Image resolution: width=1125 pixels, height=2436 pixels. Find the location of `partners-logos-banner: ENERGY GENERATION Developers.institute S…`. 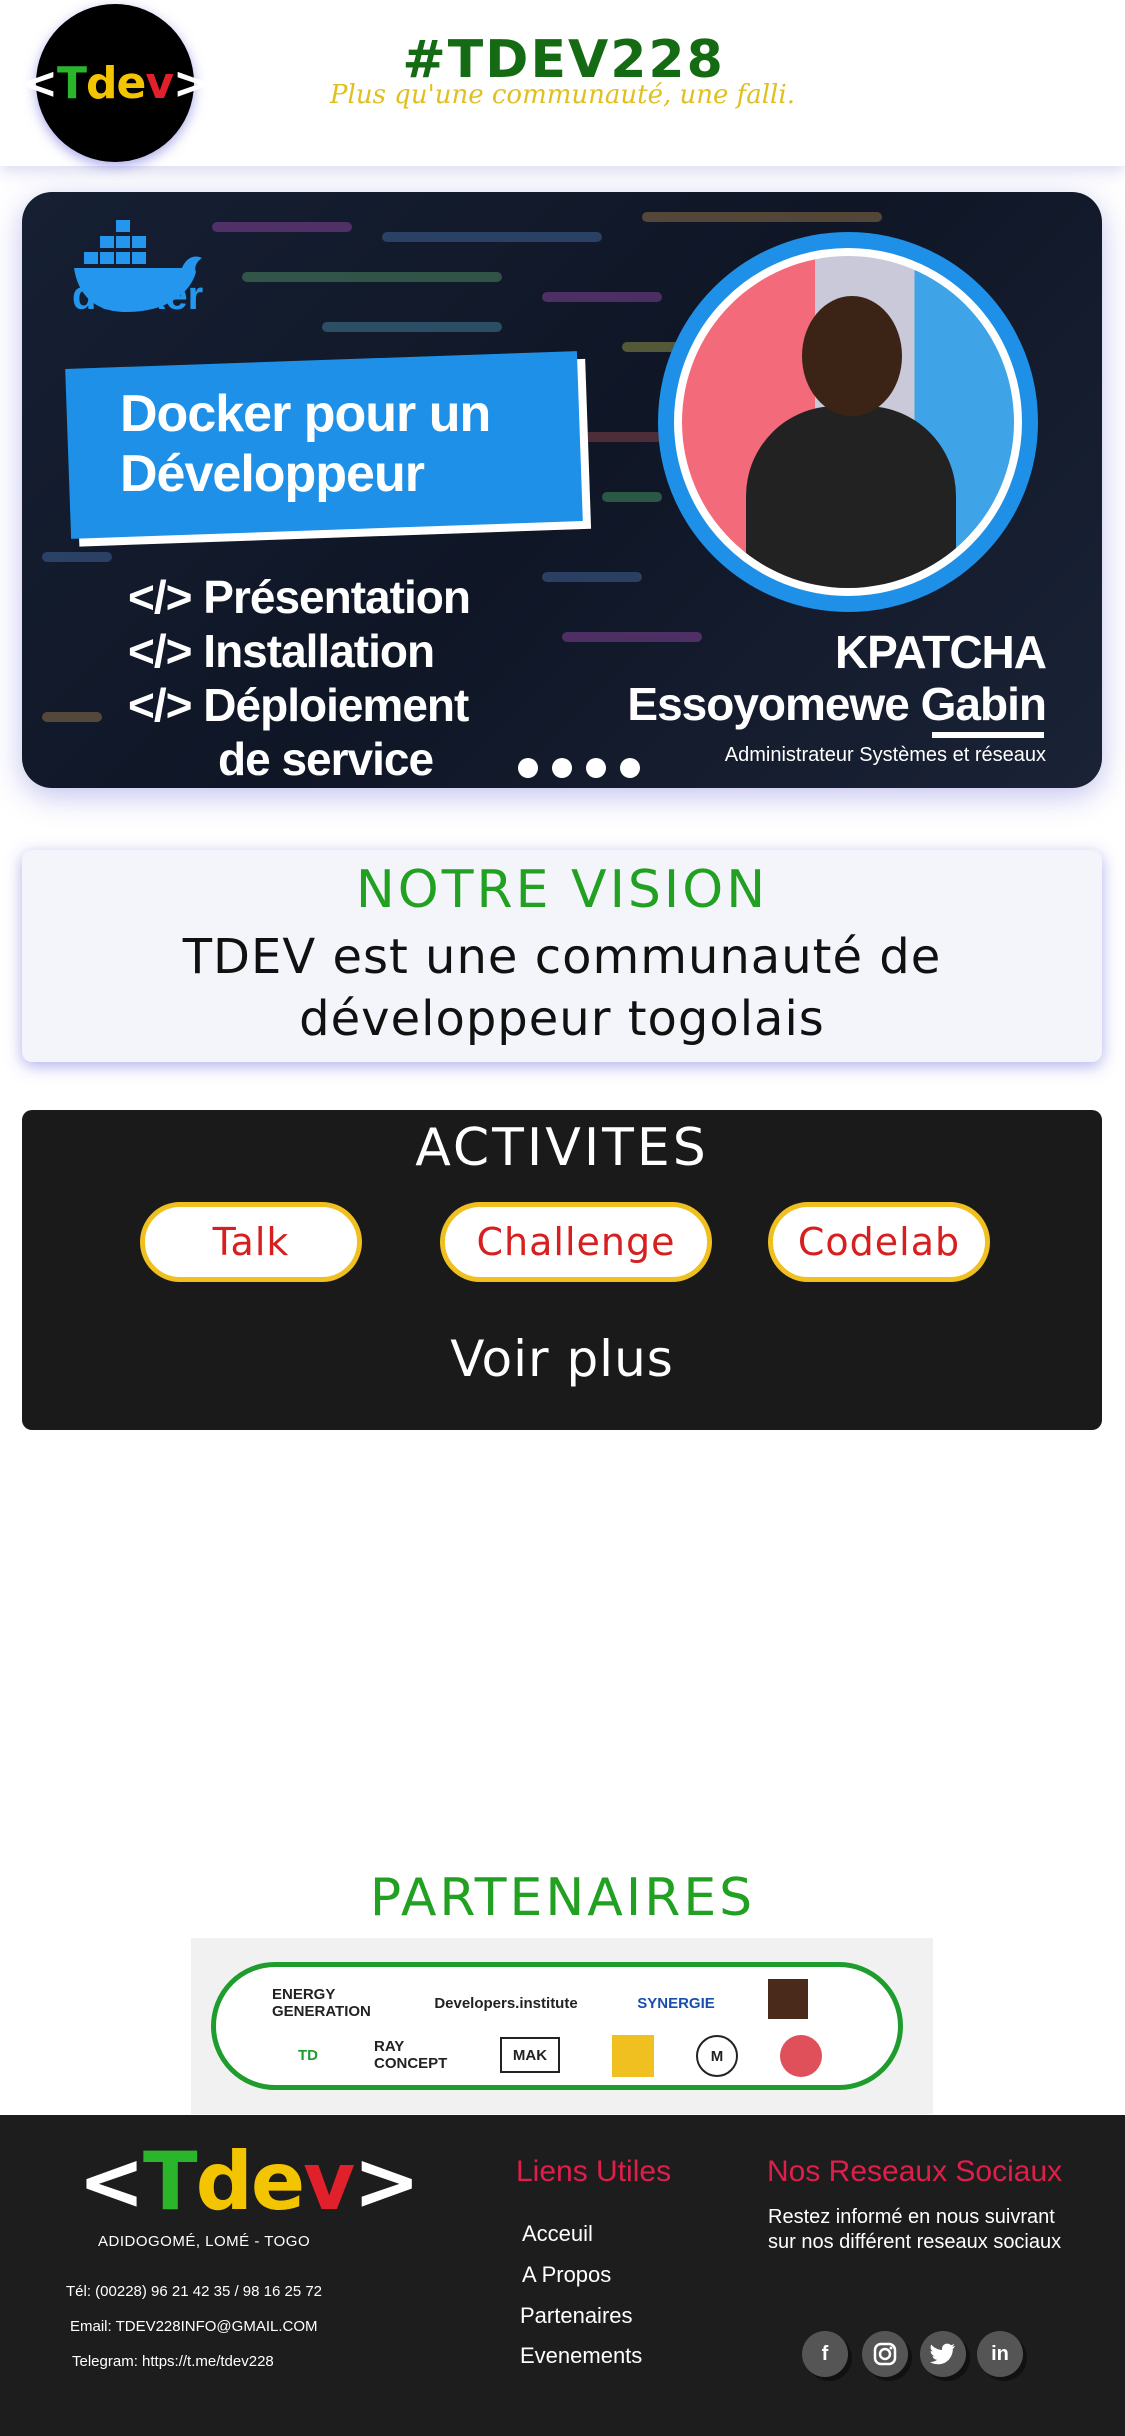

partners-logos-banner: ENERGY GENERATION Developers.institute S… is located at coordinates (562, 2026).